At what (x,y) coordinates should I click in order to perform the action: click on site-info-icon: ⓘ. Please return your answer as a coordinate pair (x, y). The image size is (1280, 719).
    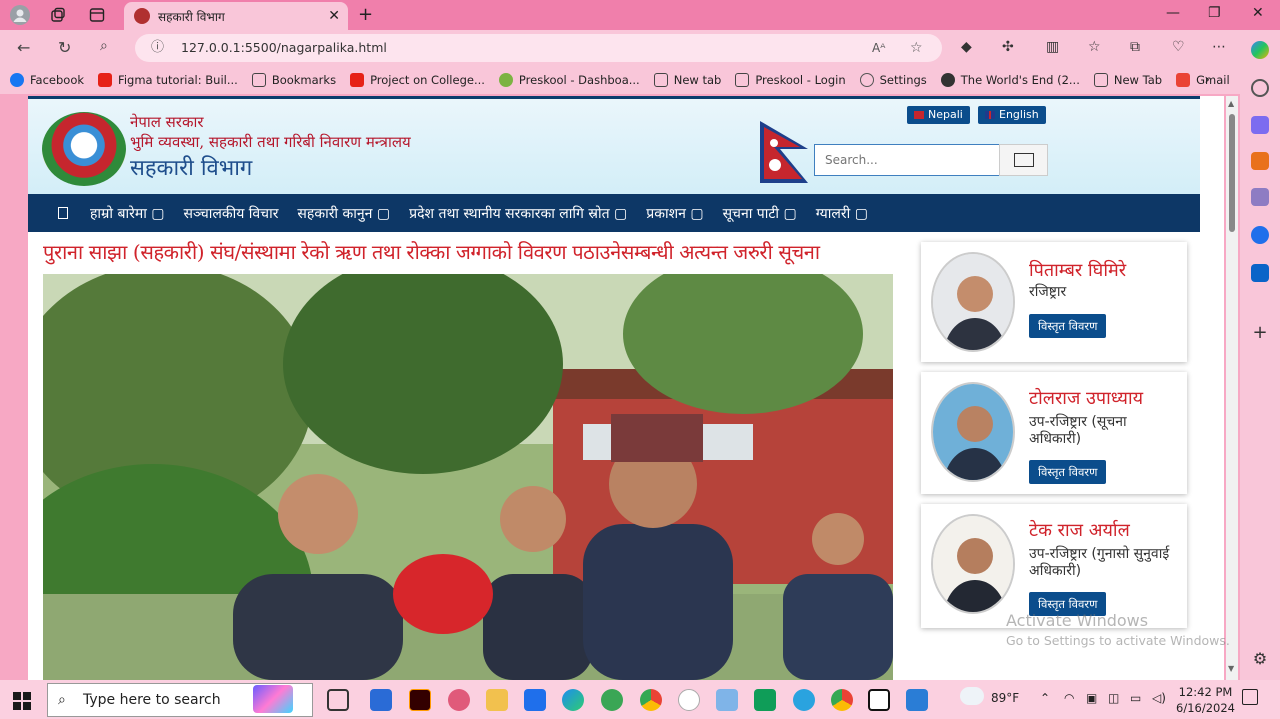
    Looking at the image, I should click on (157, 48).